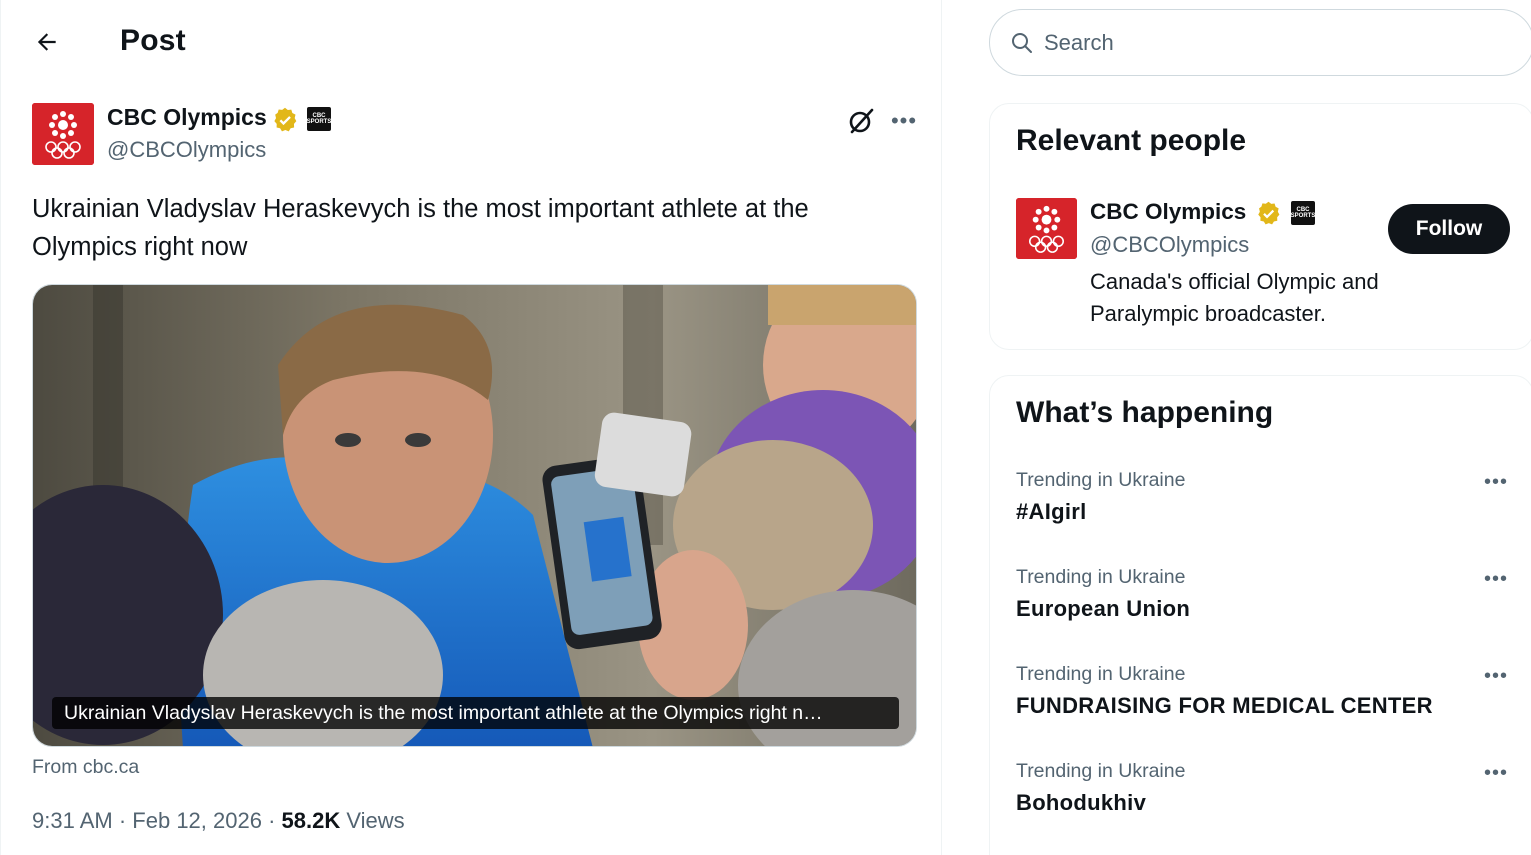 The height and width of the screenshot is (855, 1531). What do you see at coordinates (1260, 807) in the screenshot?
I see `trend-item: Trending in Ukraine Bohodukhiv •••` at bounding box center [1260, 807].